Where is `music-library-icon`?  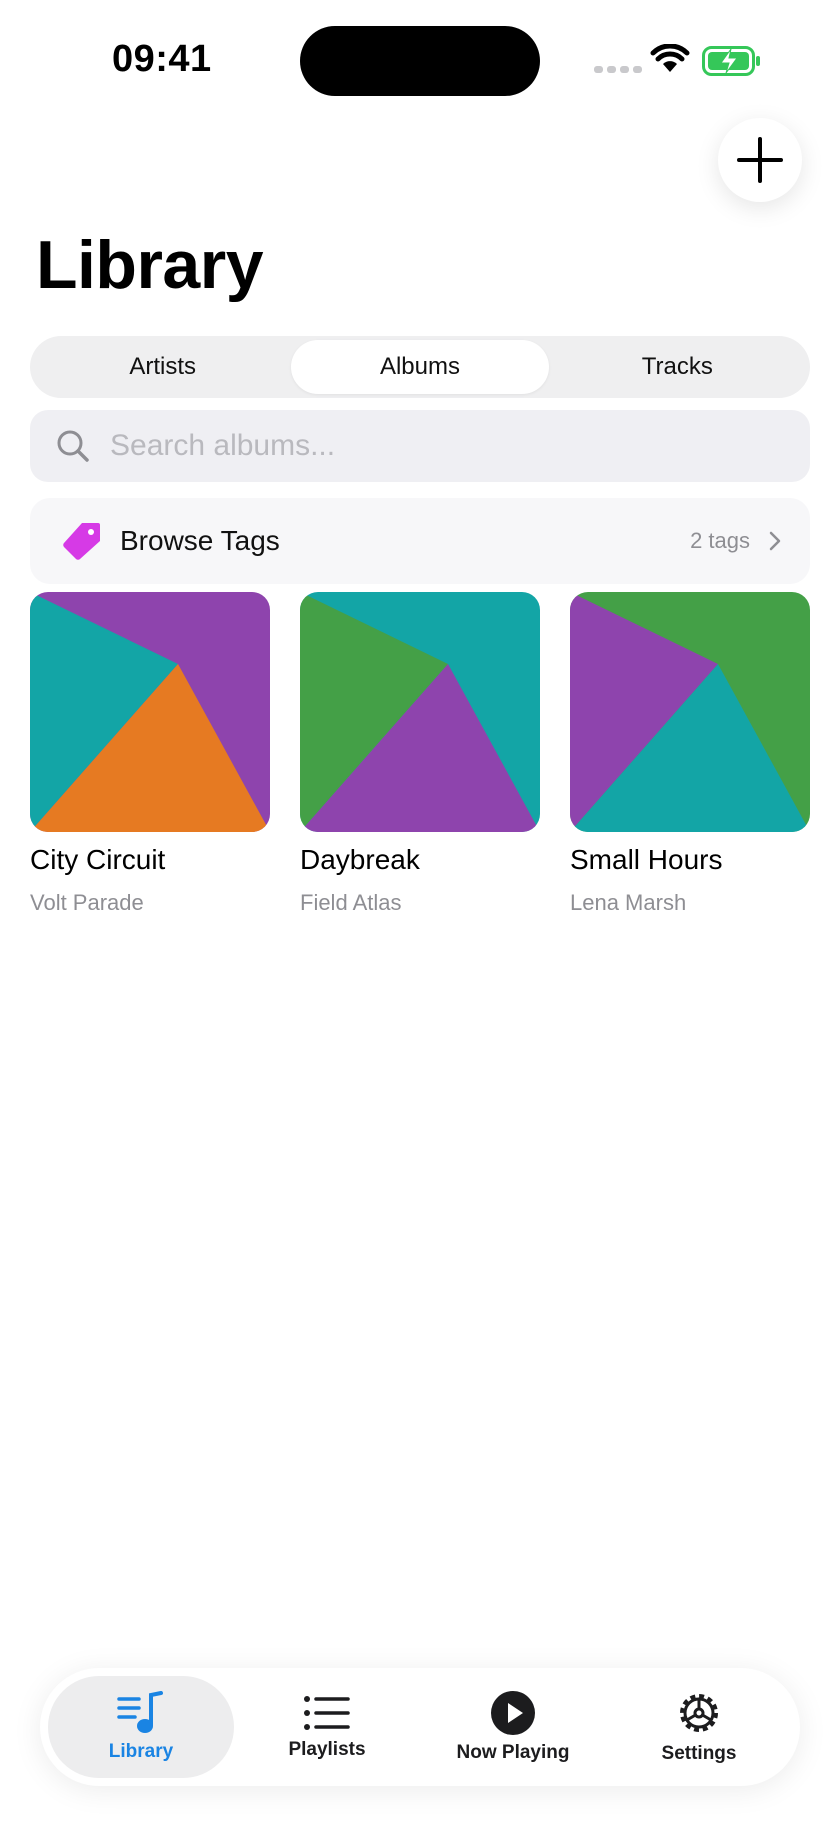 music-library-icon is located at coordinates (140, 1712).